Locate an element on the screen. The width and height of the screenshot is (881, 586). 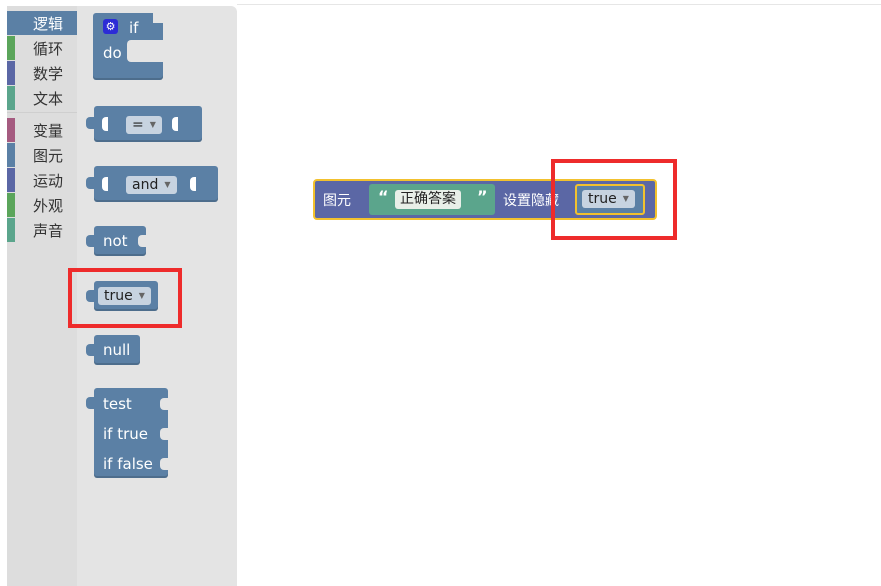
if-label: if is located at coordinates (134, 28).